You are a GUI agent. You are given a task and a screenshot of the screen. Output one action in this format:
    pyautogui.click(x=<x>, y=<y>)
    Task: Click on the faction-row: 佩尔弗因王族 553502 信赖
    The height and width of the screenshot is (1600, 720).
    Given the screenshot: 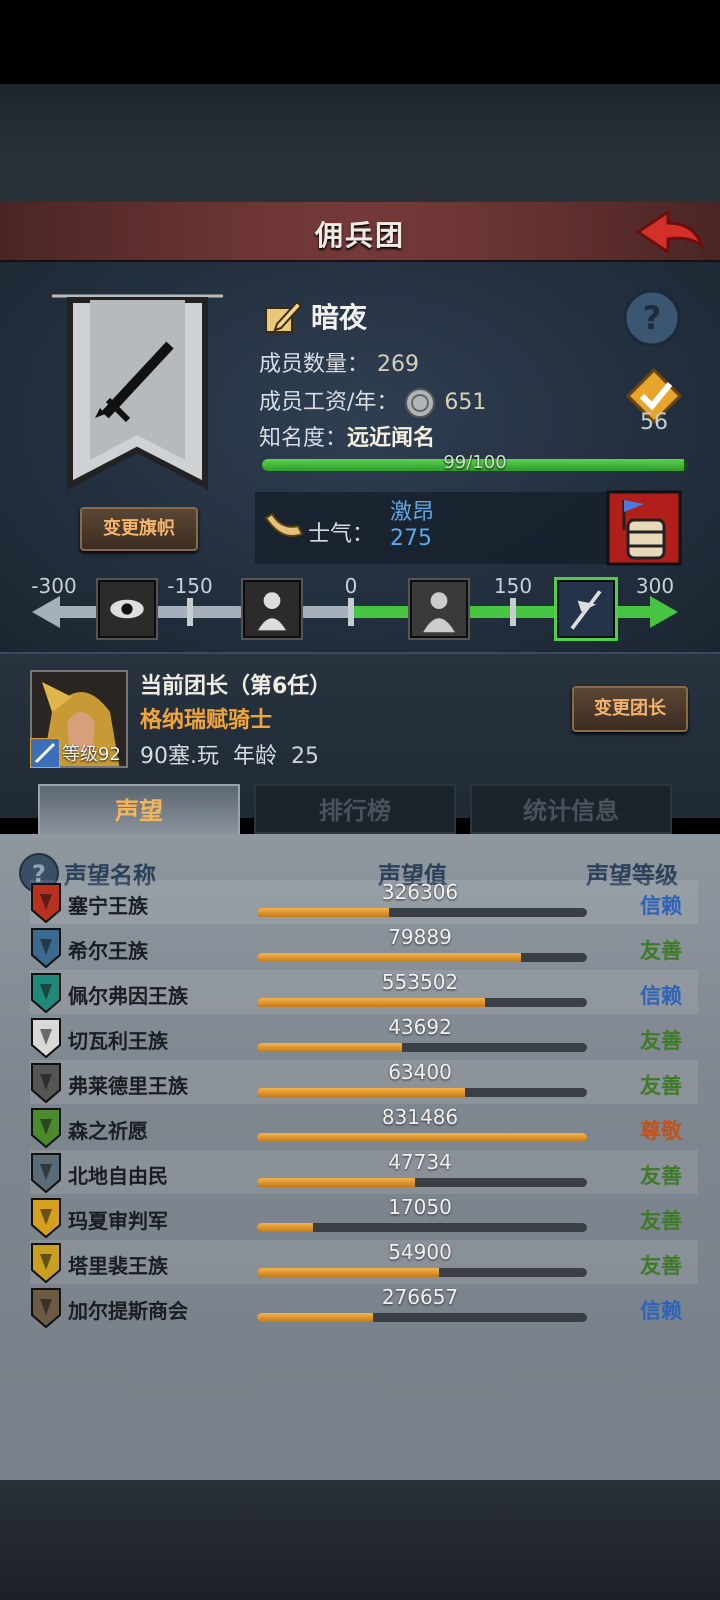 What is the action you would take?
    pyautogui.click(x=364, y=992)
    